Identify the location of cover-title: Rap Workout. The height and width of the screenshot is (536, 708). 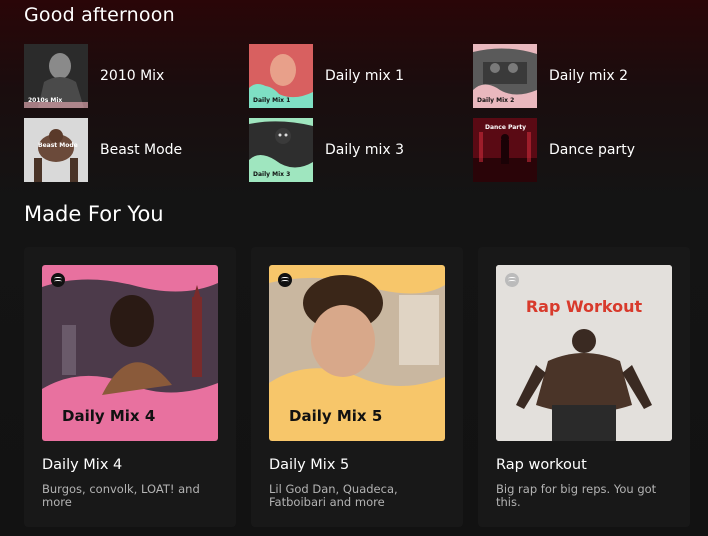
(584, 306).